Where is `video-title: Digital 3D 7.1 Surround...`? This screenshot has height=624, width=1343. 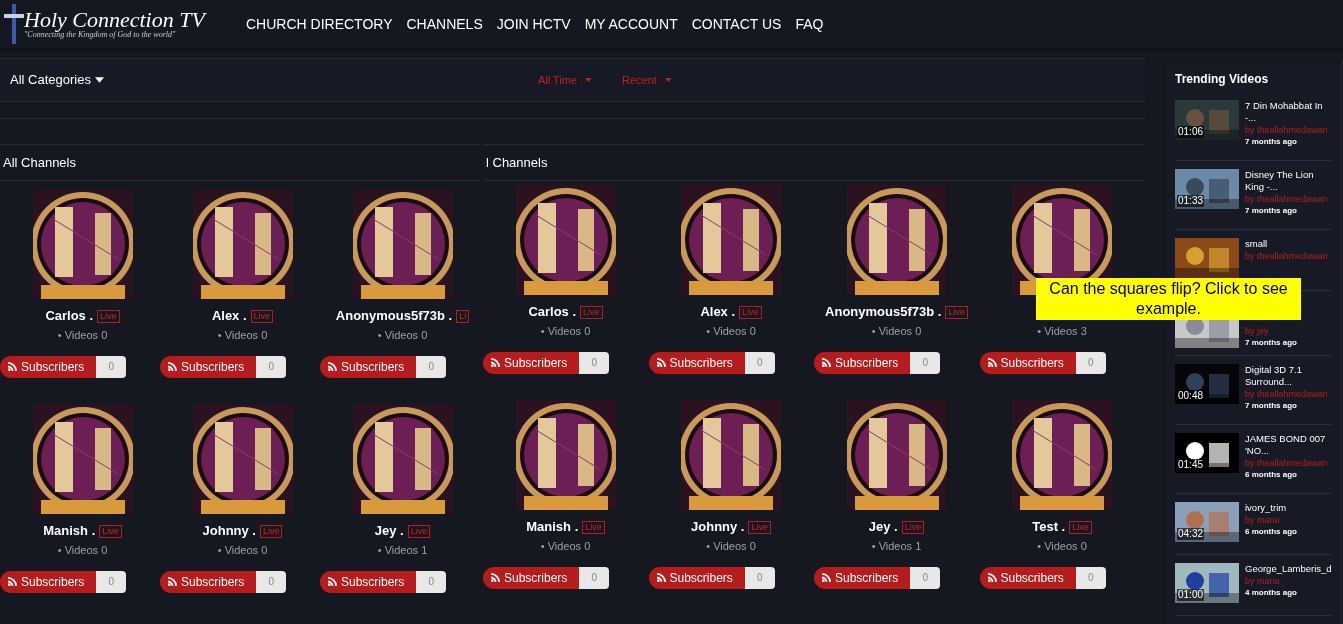 video-title: Digital 3D 7.1 Surround... is located at coordinates (1288, 376).